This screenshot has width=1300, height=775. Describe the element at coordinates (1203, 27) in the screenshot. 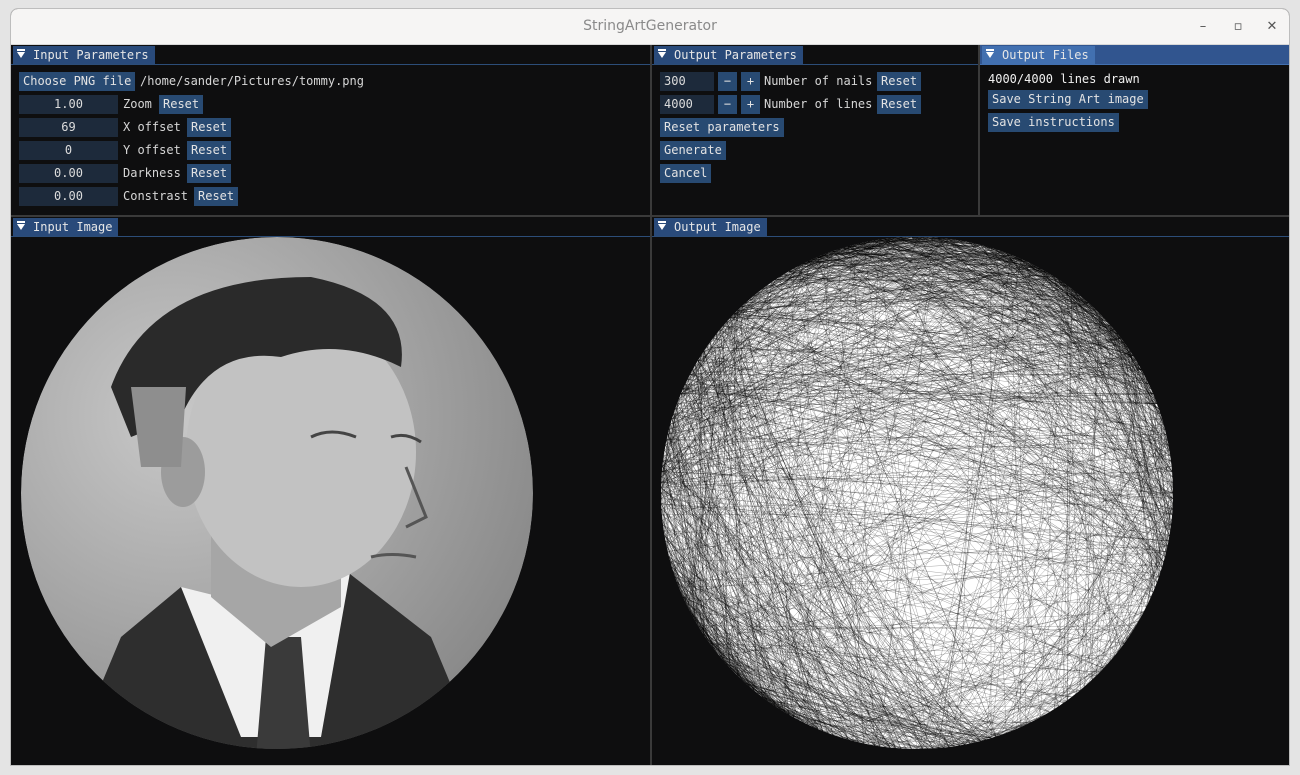

I see `minimize-button: –` at that location.